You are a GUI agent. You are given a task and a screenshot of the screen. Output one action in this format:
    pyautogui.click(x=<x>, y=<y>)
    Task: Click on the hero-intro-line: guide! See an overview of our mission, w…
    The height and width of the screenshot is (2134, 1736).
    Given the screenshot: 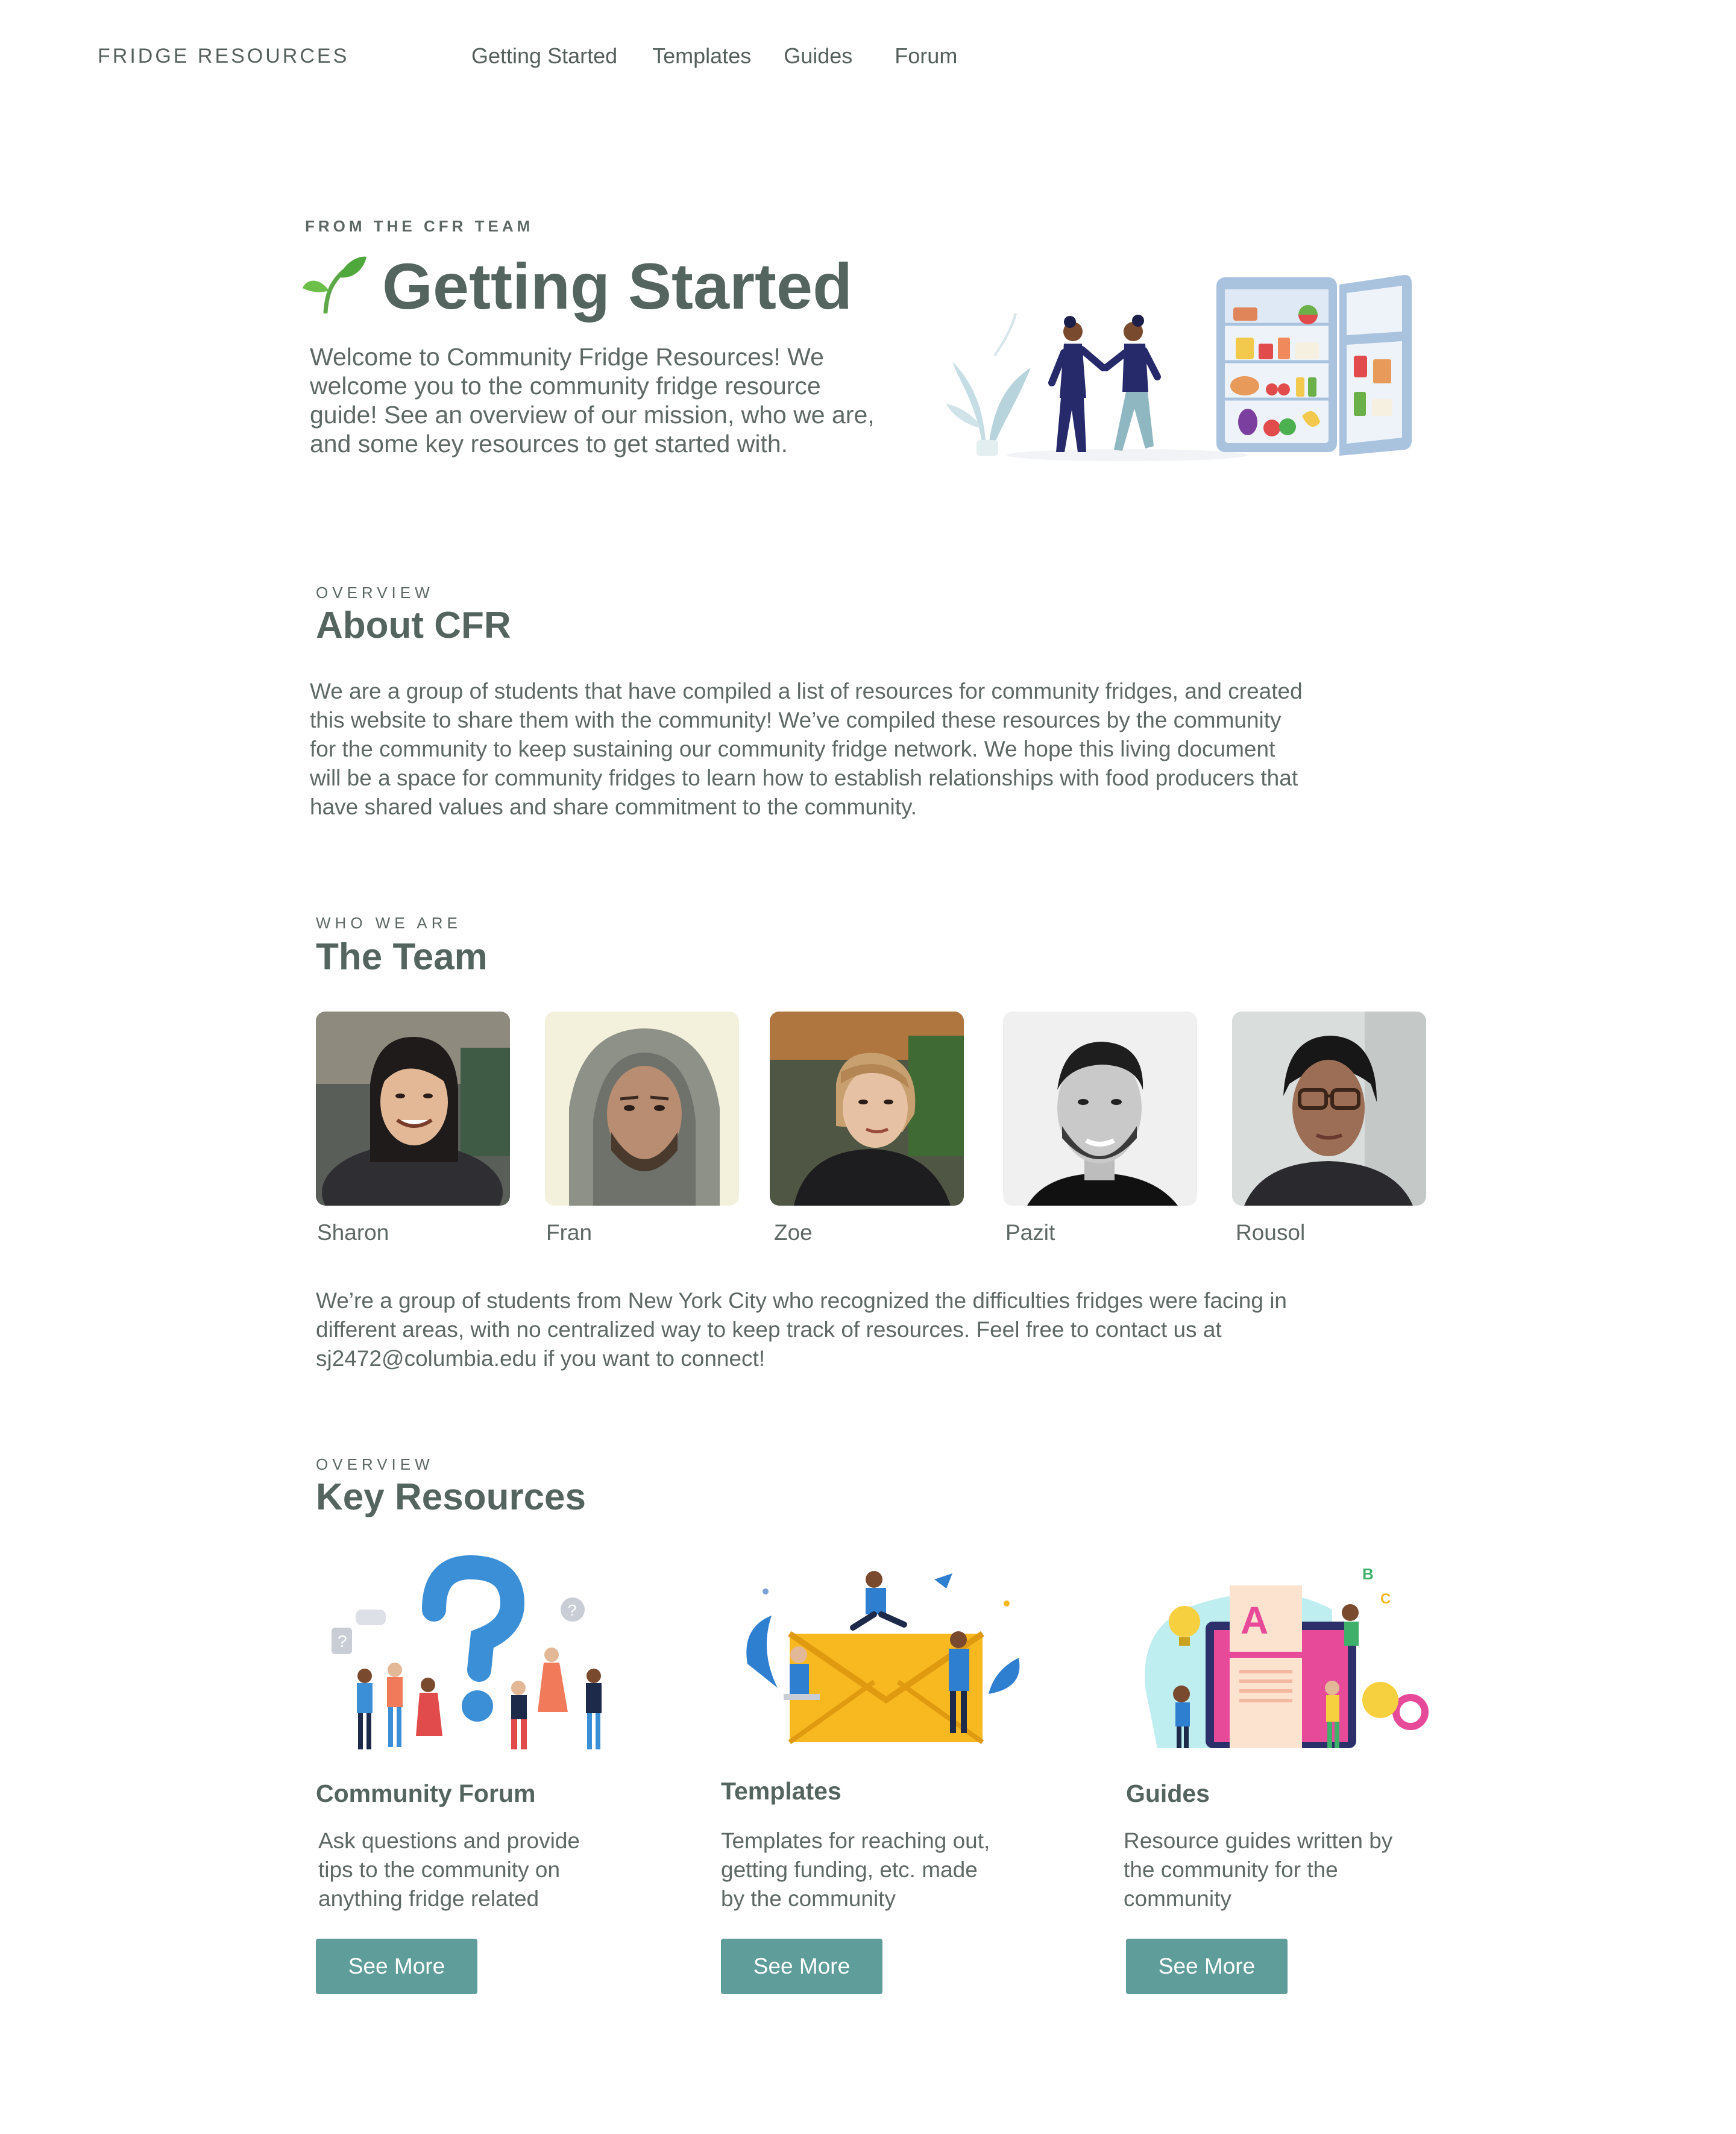 What is the action you would take?
    pyautogui.click(x=592, y=415)
    